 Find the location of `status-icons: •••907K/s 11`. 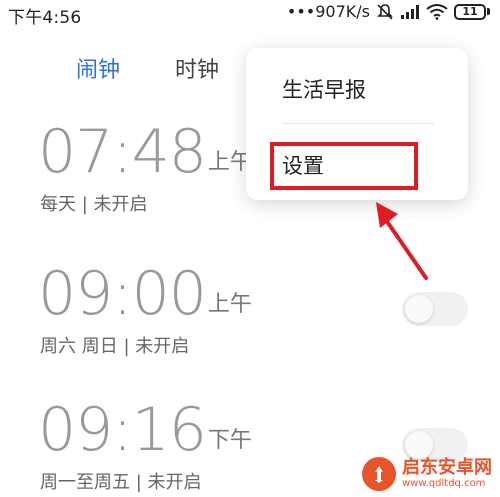

status-icons: •••907K/s 11 is located at coordinates (388, 11).